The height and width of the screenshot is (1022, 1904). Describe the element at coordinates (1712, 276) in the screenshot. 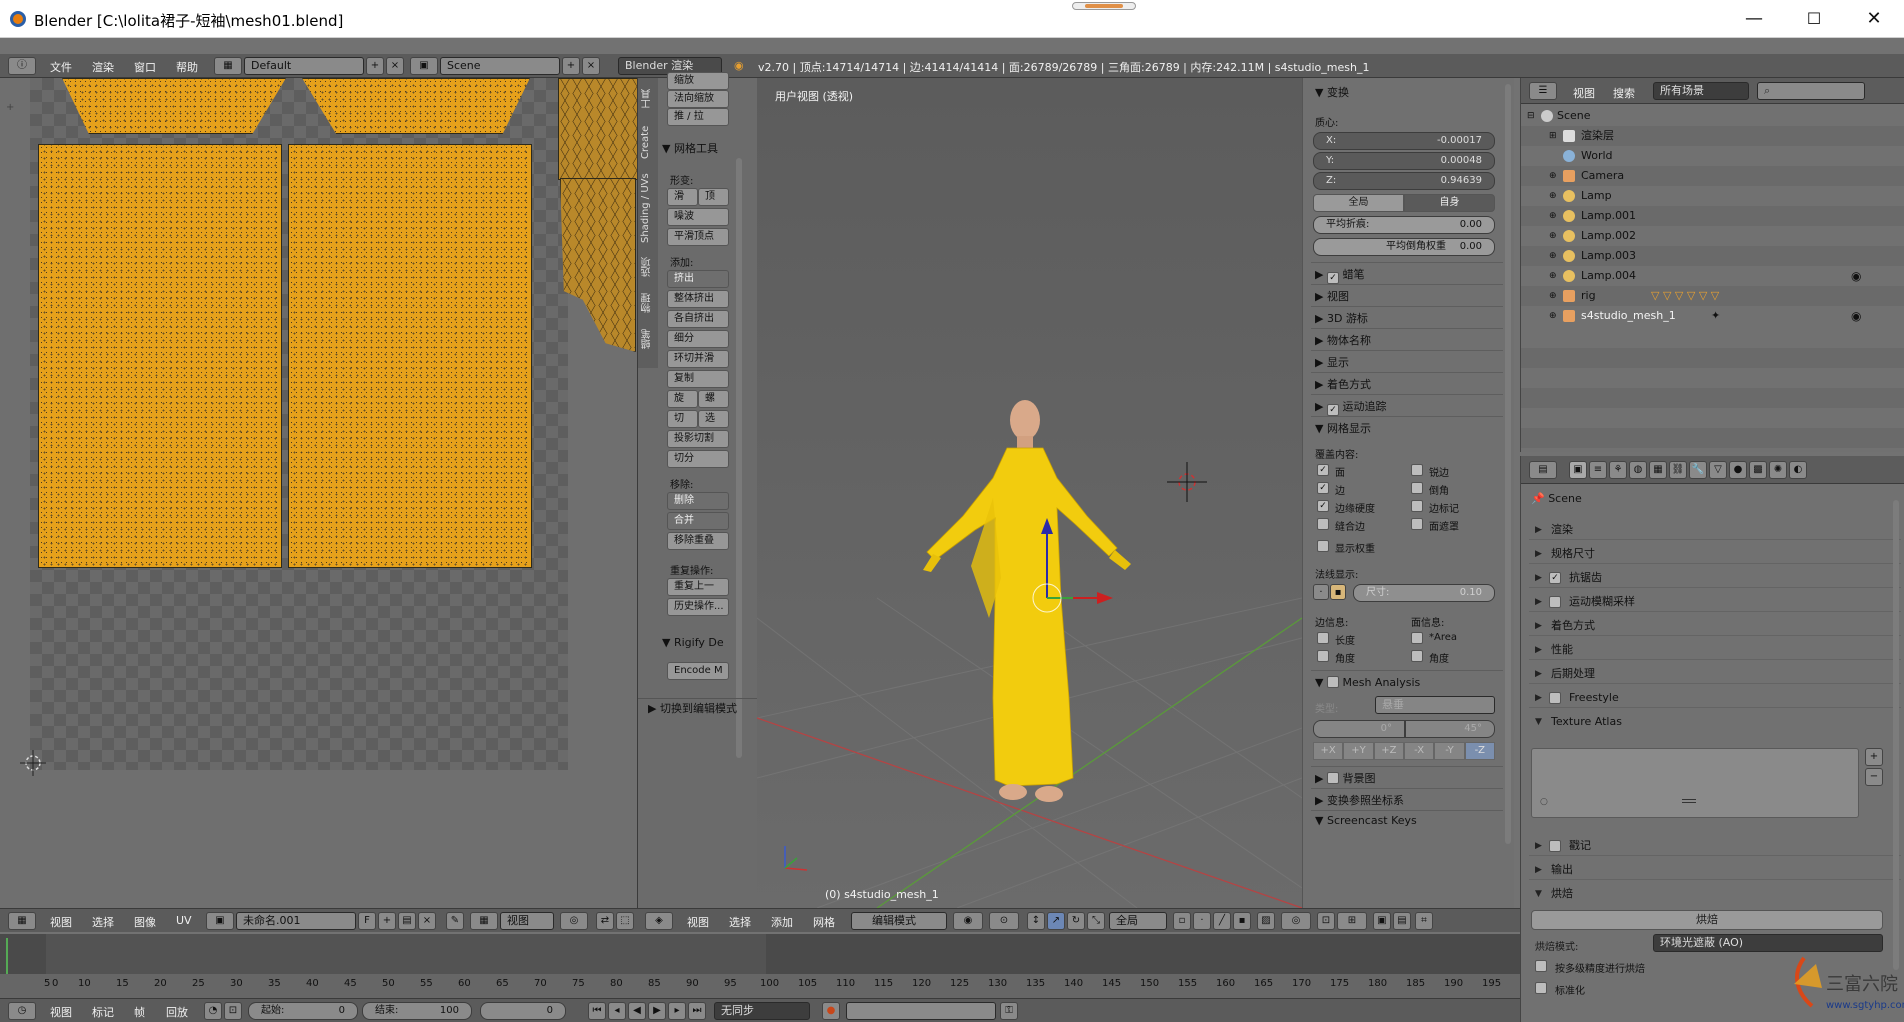

I see `outliner-row-lamp-004: ⊕ Lamp.004 ◉` at that location.